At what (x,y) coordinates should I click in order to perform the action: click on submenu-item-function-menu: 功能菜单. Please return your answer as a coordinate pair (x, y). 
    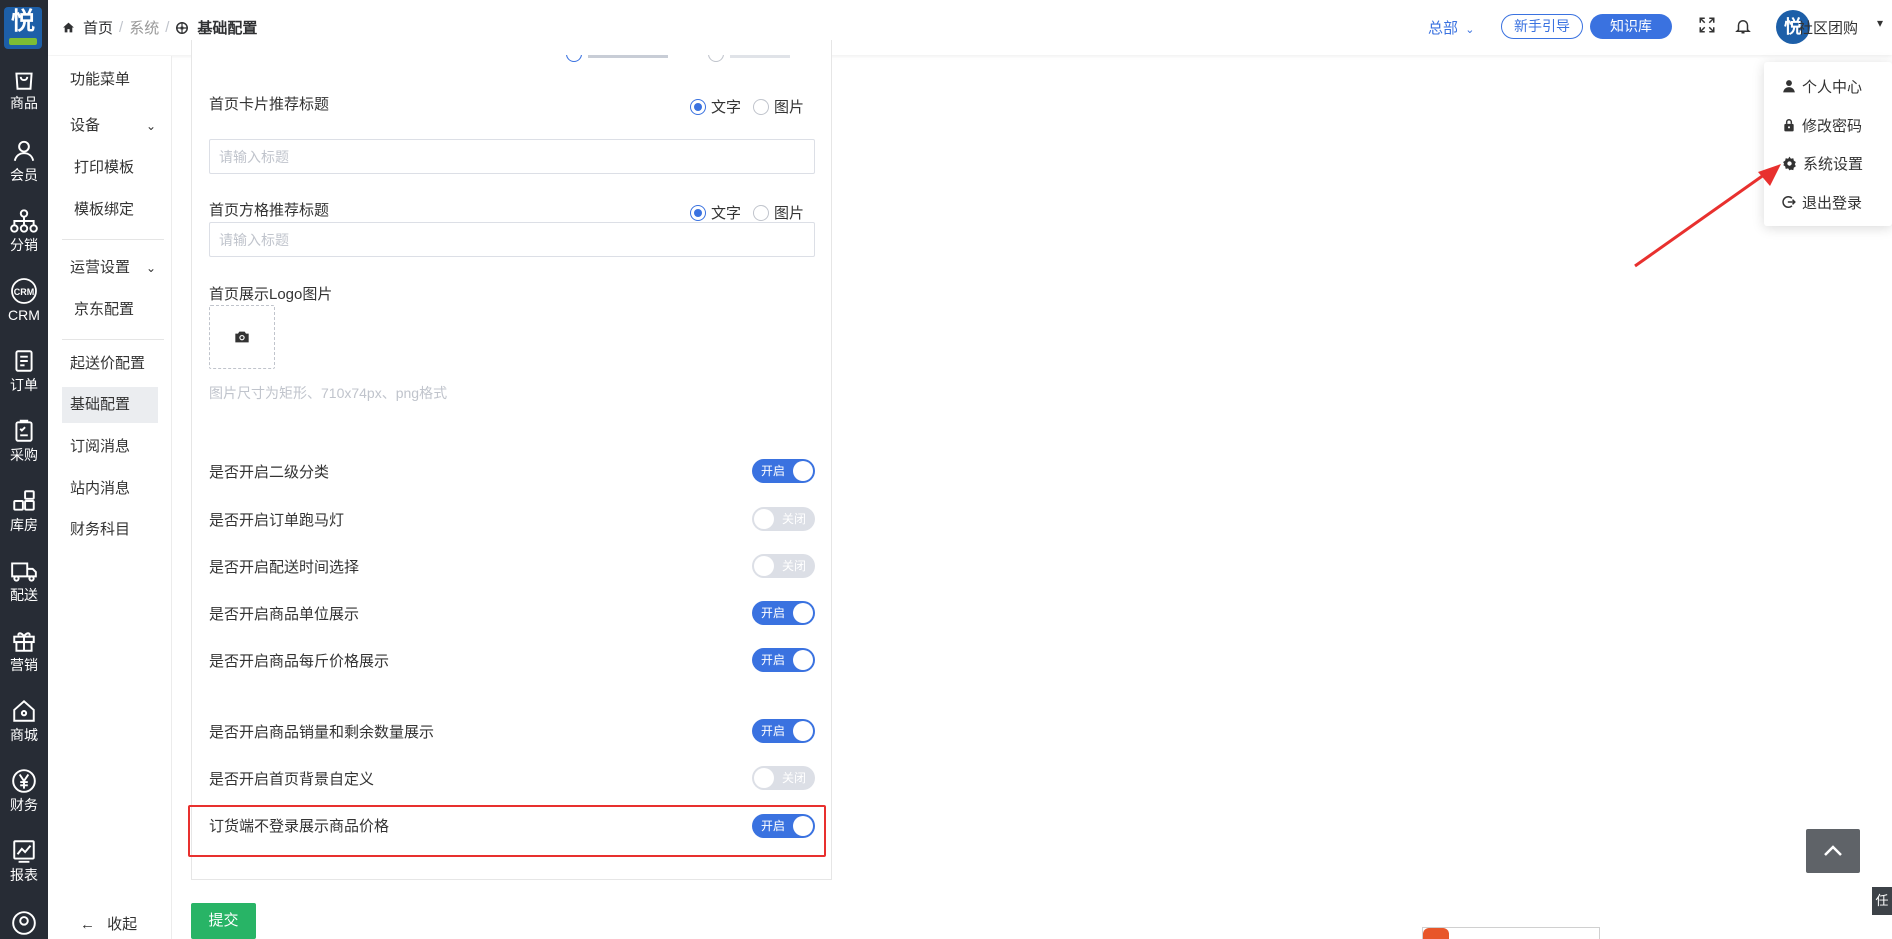
    Looking at the image, I should click on (110, 80).